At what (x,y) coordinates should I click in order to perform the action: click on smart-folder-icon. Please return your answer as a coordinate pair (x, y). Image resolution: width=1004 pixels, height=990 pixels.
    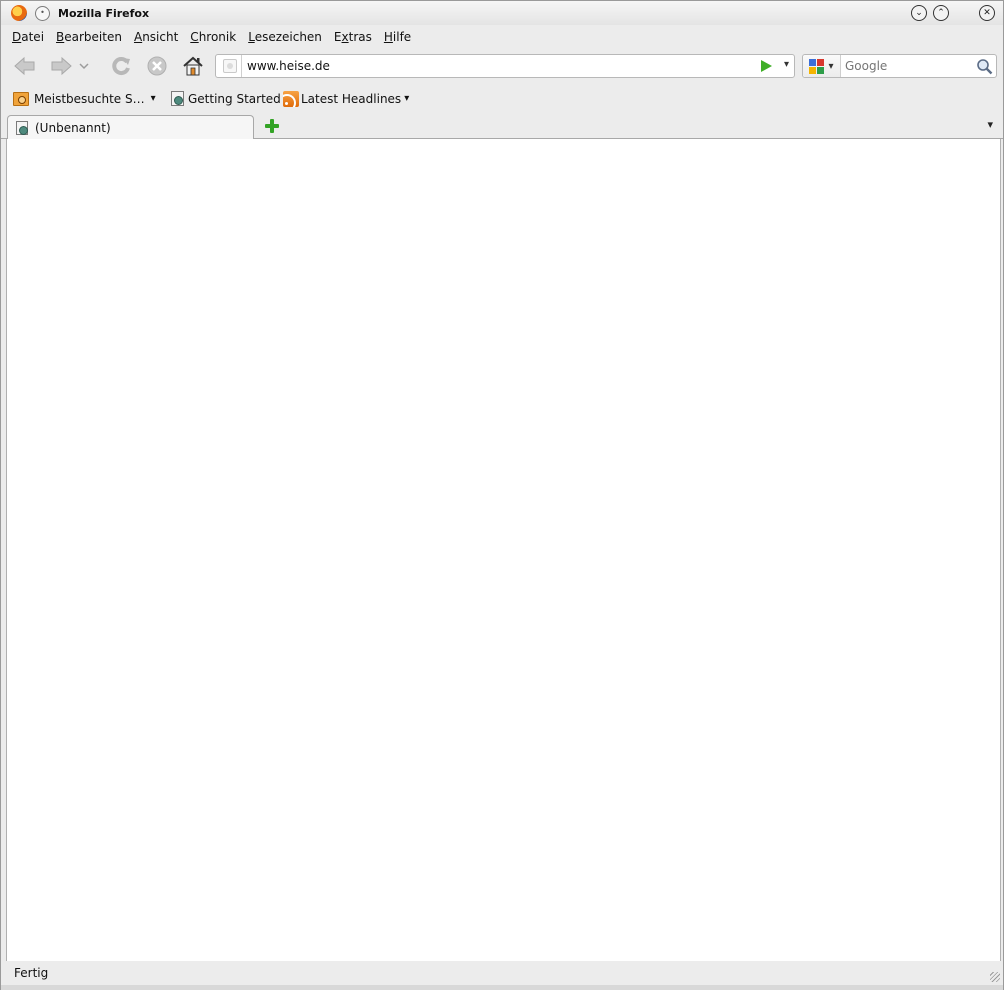
    Looking at the image, I should click on (21, 98).